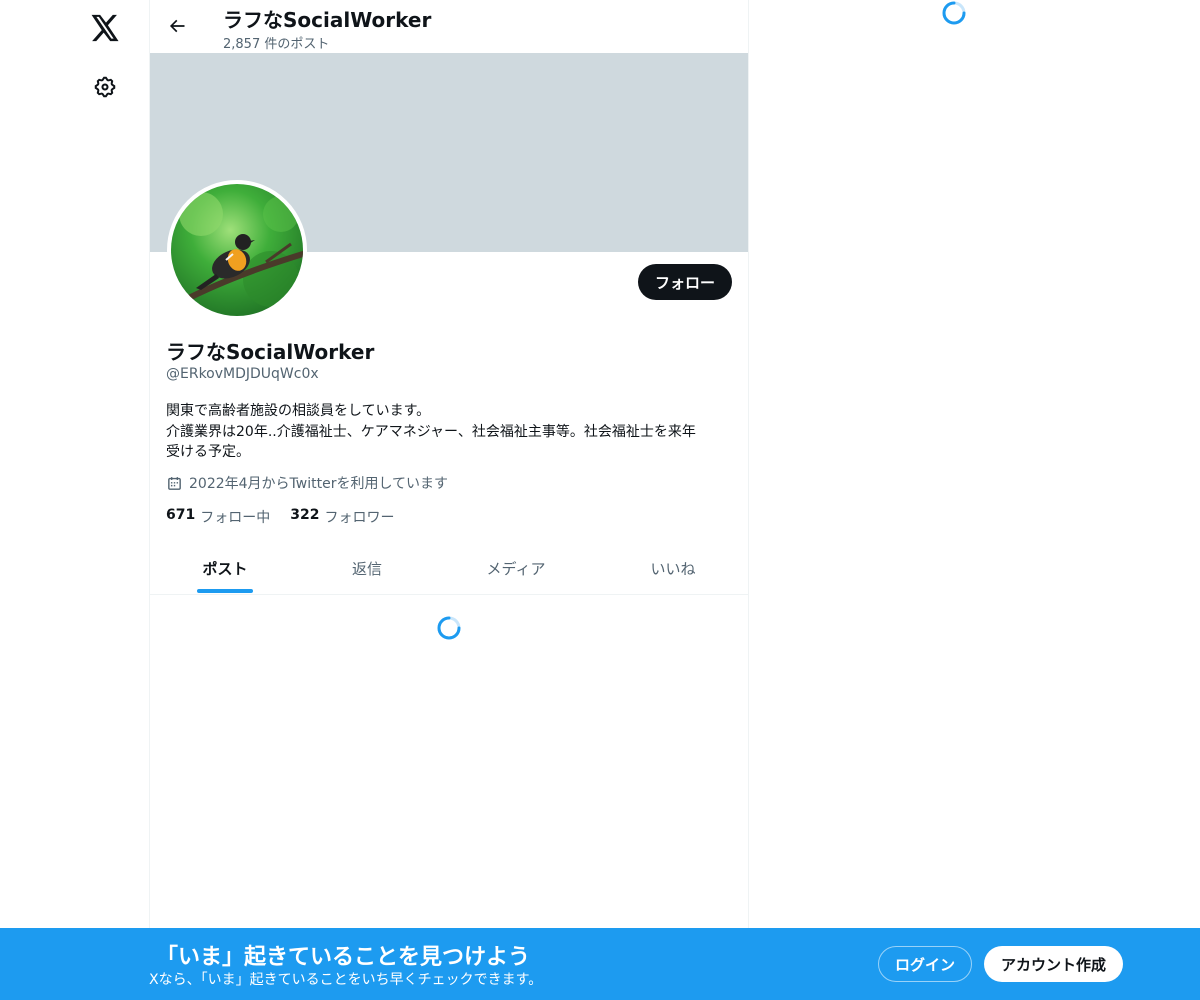 Image resolution: width=1200 pixels, height=1000 pixels. I want to click on avatar, so click(237, 250).